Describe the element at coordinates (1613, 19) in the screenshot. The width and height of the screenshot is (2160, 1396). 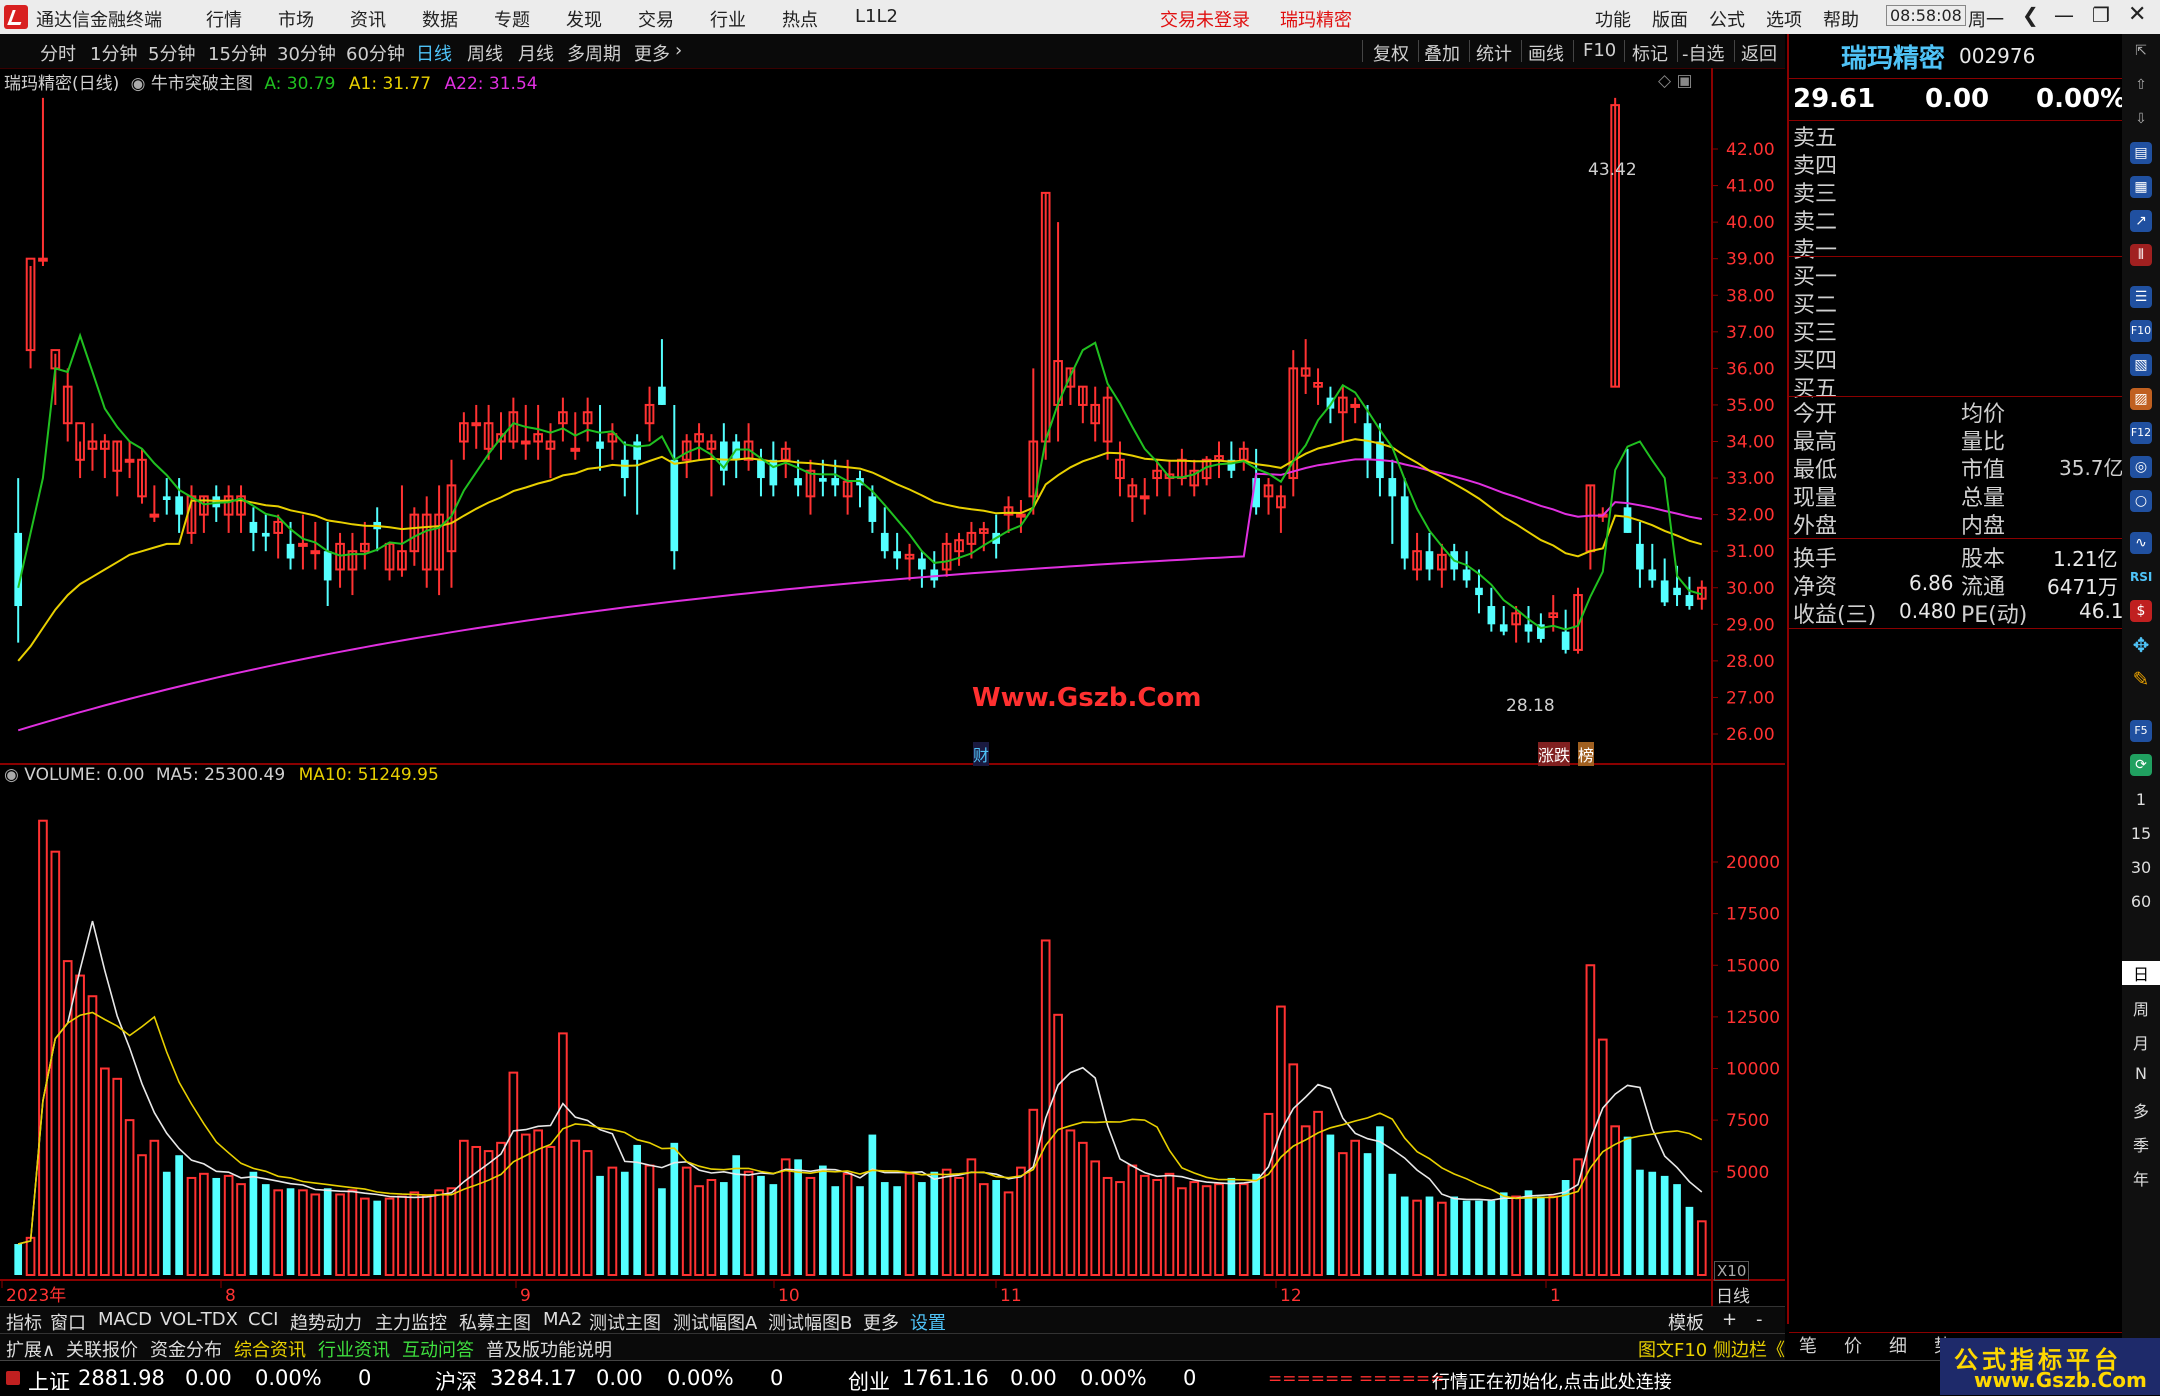
I see `menu-gongneng: 功能` at that location.